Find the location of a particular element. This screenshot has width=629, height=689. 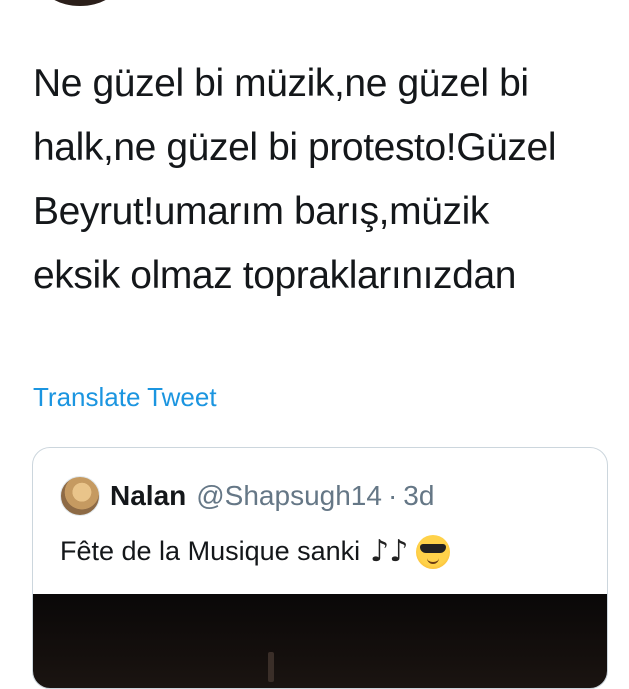

quoted-tweet-text: Fête de la Musique sanki is located at coordinates (210, 551).